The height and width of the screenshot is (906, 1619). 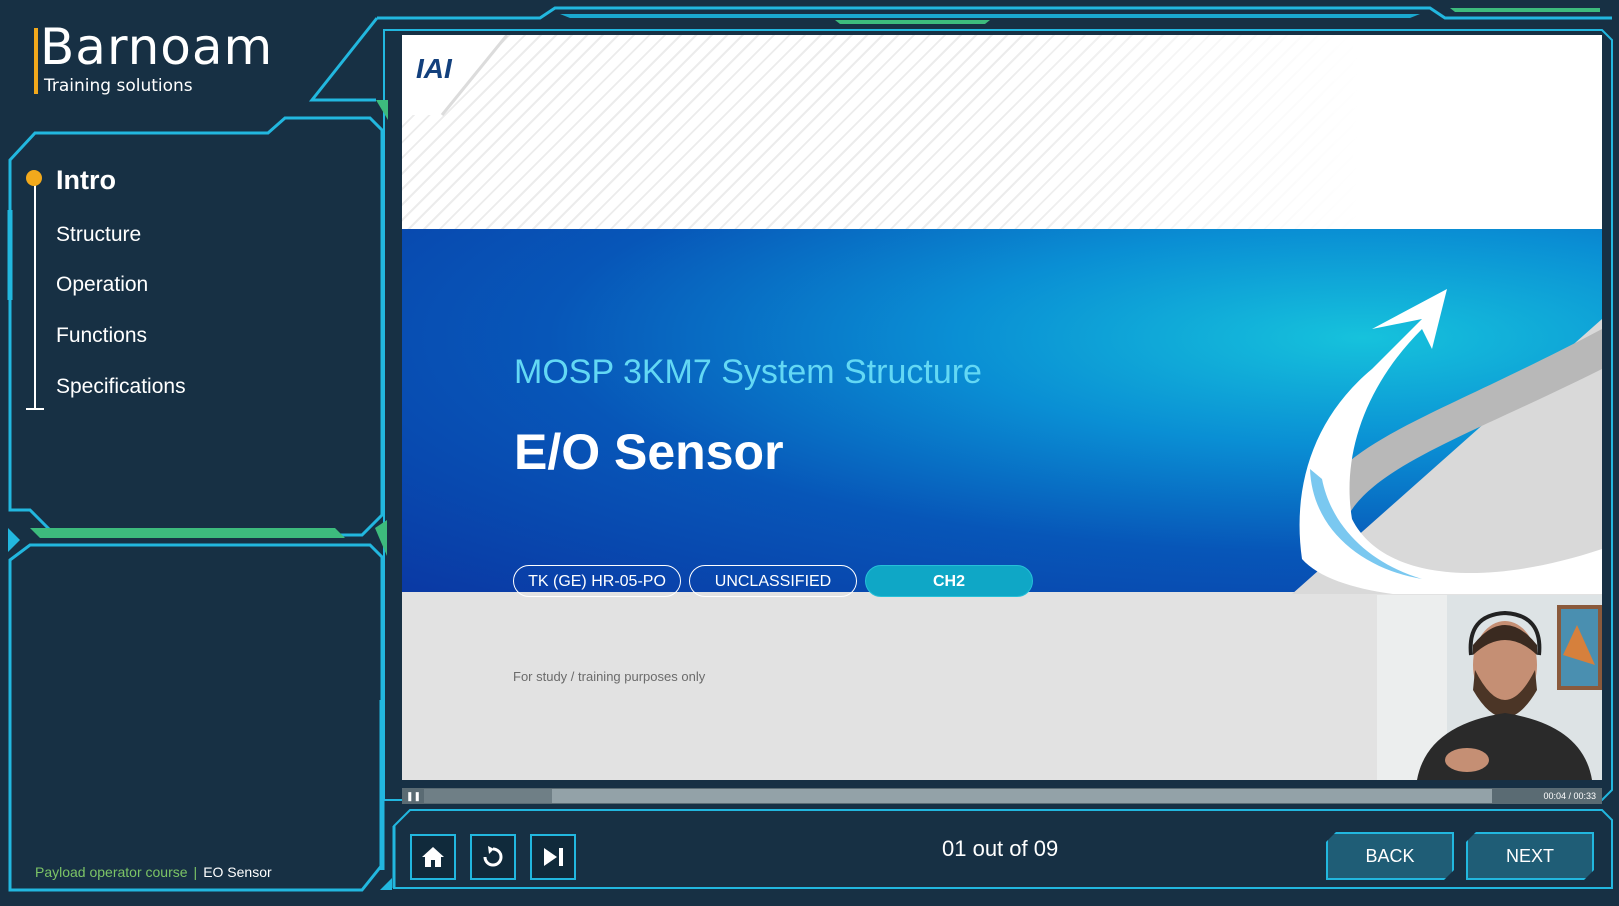 What do you see at coordinates (121, 387) in the screenshot?
I see `sidebar-item-specifications: Specifications` at bounding box center [121, 387].